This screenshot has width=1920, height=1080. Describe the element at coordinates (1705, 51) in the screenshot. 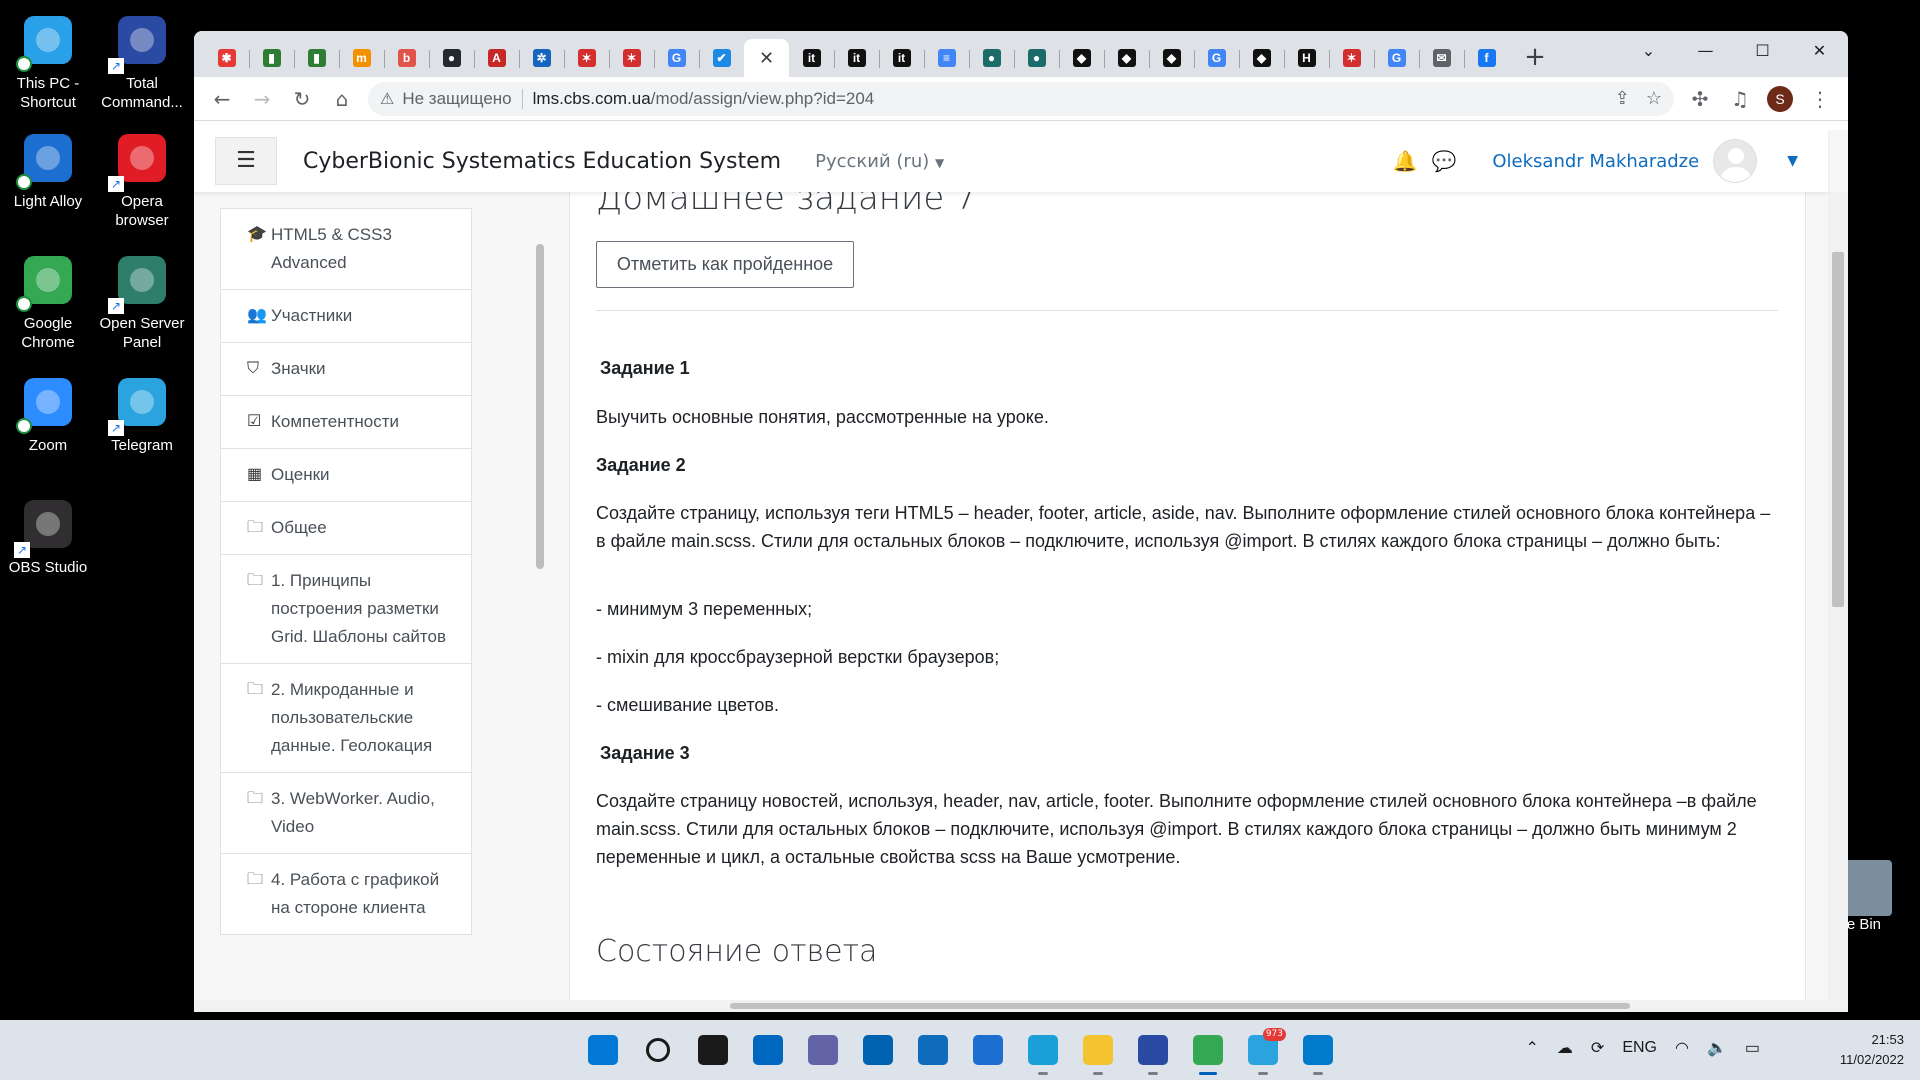

I see `minimize-button: —` at that location.